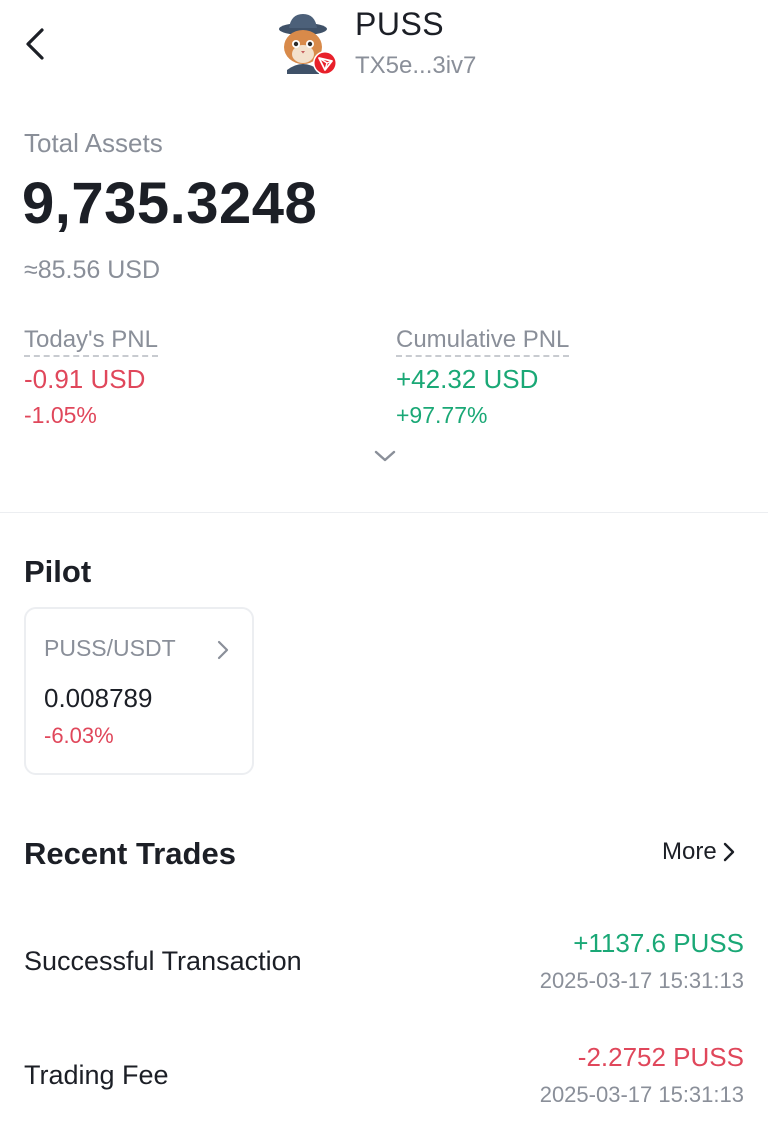 This screenshot has height=1124, width=768. I want to click on back-button, so click(46, 44).